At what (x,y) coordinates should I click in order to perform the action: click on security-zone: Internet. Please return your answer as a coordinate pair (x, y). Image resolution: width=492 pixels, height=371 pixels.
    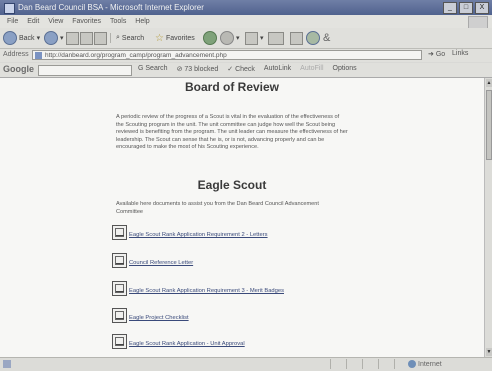
    Looking at the image, I should click on (425, 364).